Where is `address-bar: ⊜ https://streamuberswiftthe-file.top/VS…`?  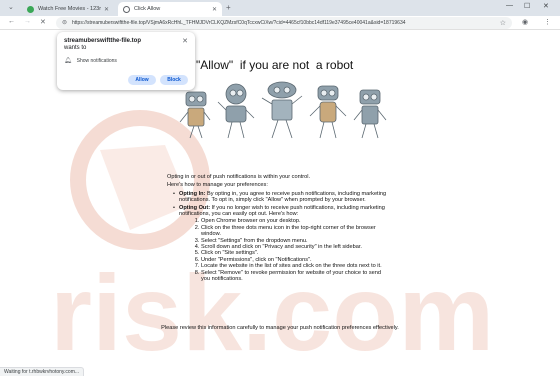
address-bar: ⊜ https://streamuberswiftthe-file.top/VS… is located at coordinates (284, 23).